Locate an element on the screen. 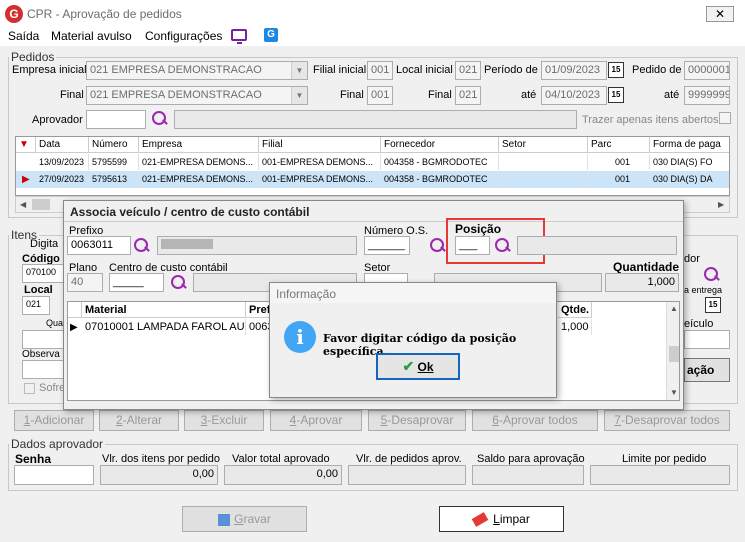 This screenshot has width=745, height=542. scroll-down-icon: ▼ is located at coordinates (674, 392).